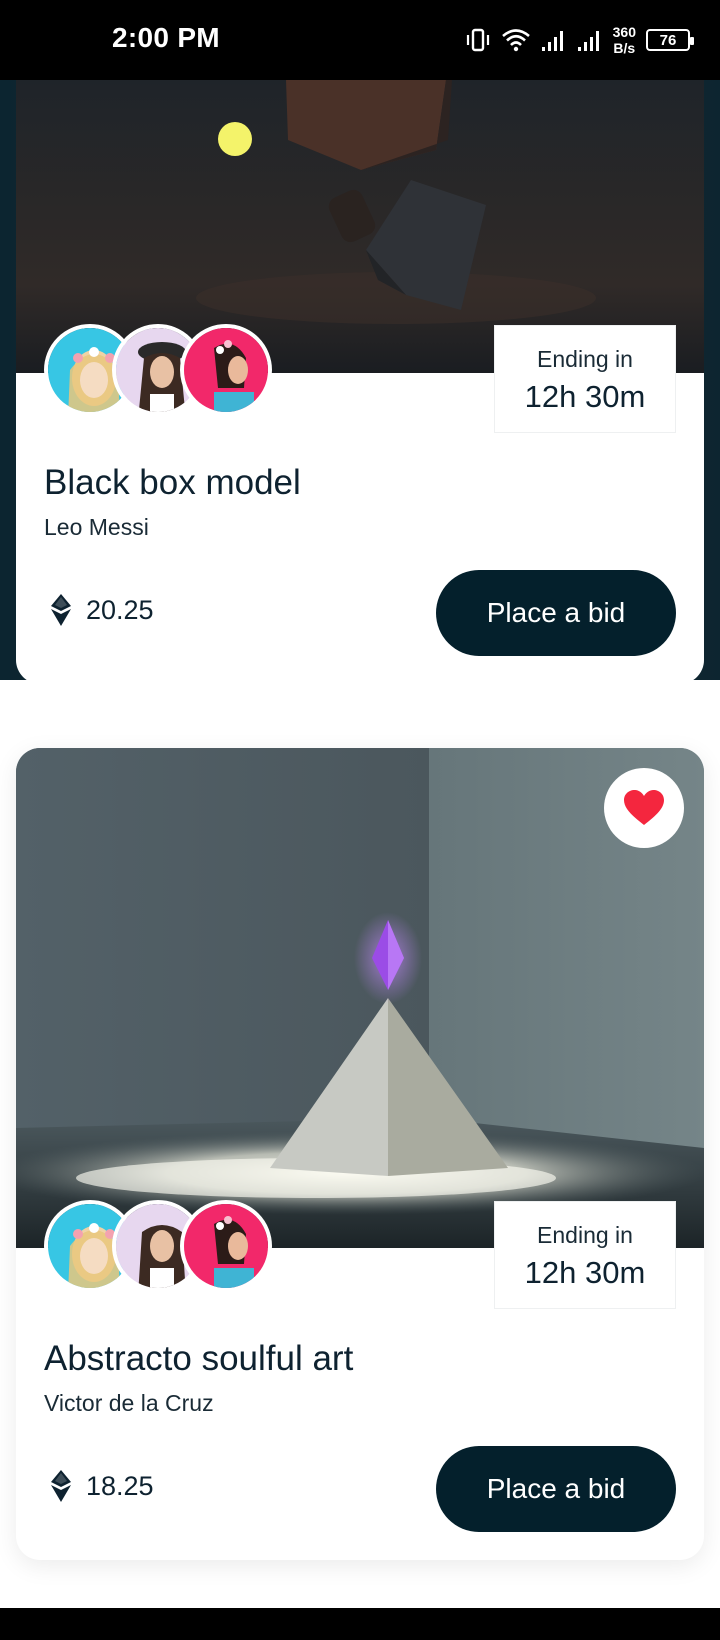  What do you see at coordinates (120, 1485) in the screenshot?
I see `price-value: 18.25` at bounding box center [120, 1485].